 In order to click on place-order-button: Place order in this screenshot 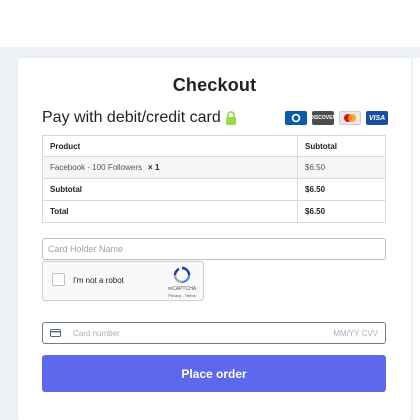, I will do `click(214, 373)`.